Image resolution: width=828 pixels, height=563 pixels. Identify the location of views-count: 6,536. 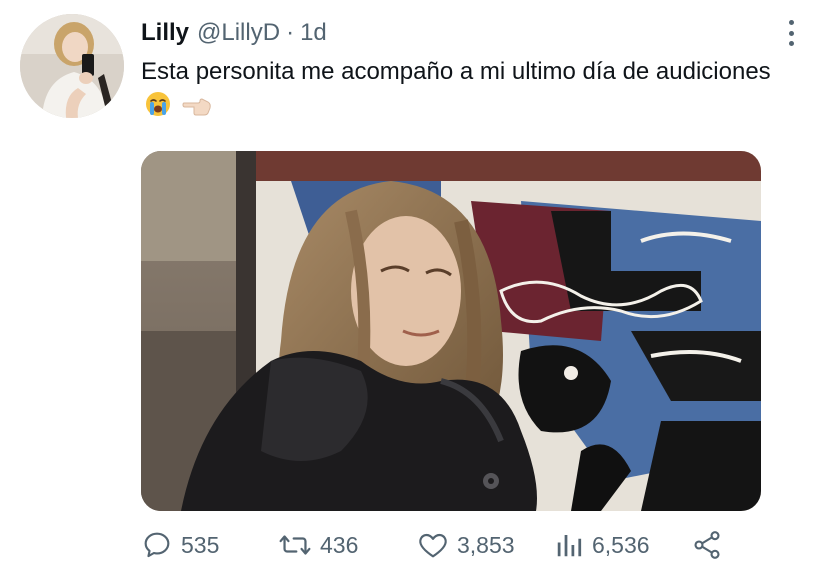
(621, 544).